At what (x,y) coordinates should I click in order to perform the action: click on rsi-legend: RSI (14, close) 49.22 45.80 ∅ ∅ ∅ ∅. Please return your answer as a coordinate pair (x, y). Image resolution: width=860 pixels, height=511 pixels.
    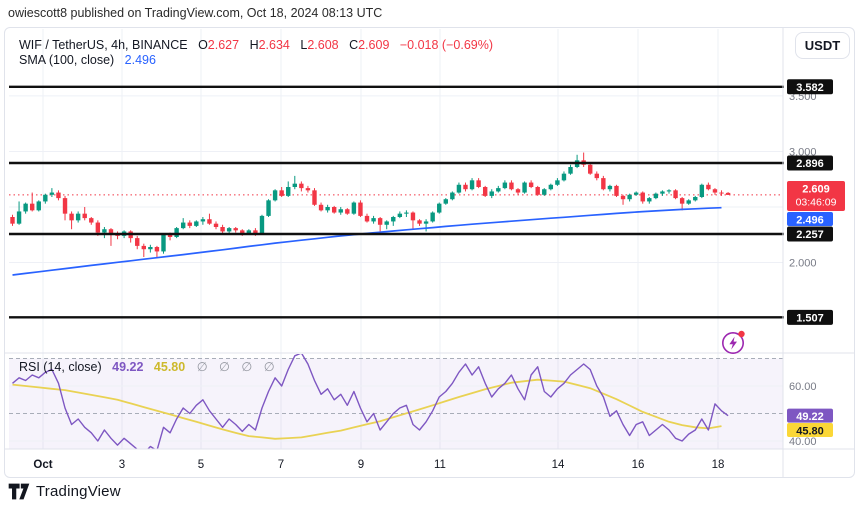
    Looking at the image, I should click on (149, 367).